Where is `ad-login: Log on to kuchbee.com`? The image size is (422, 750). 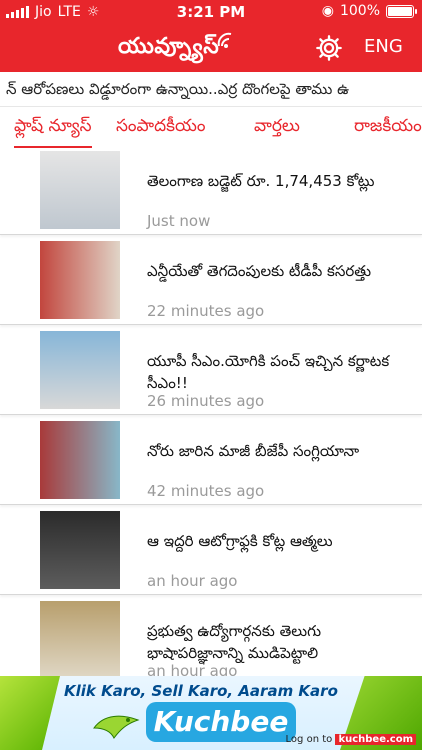
ad-login: Log on to kuchbee.com is located at coordinates (351, 739).